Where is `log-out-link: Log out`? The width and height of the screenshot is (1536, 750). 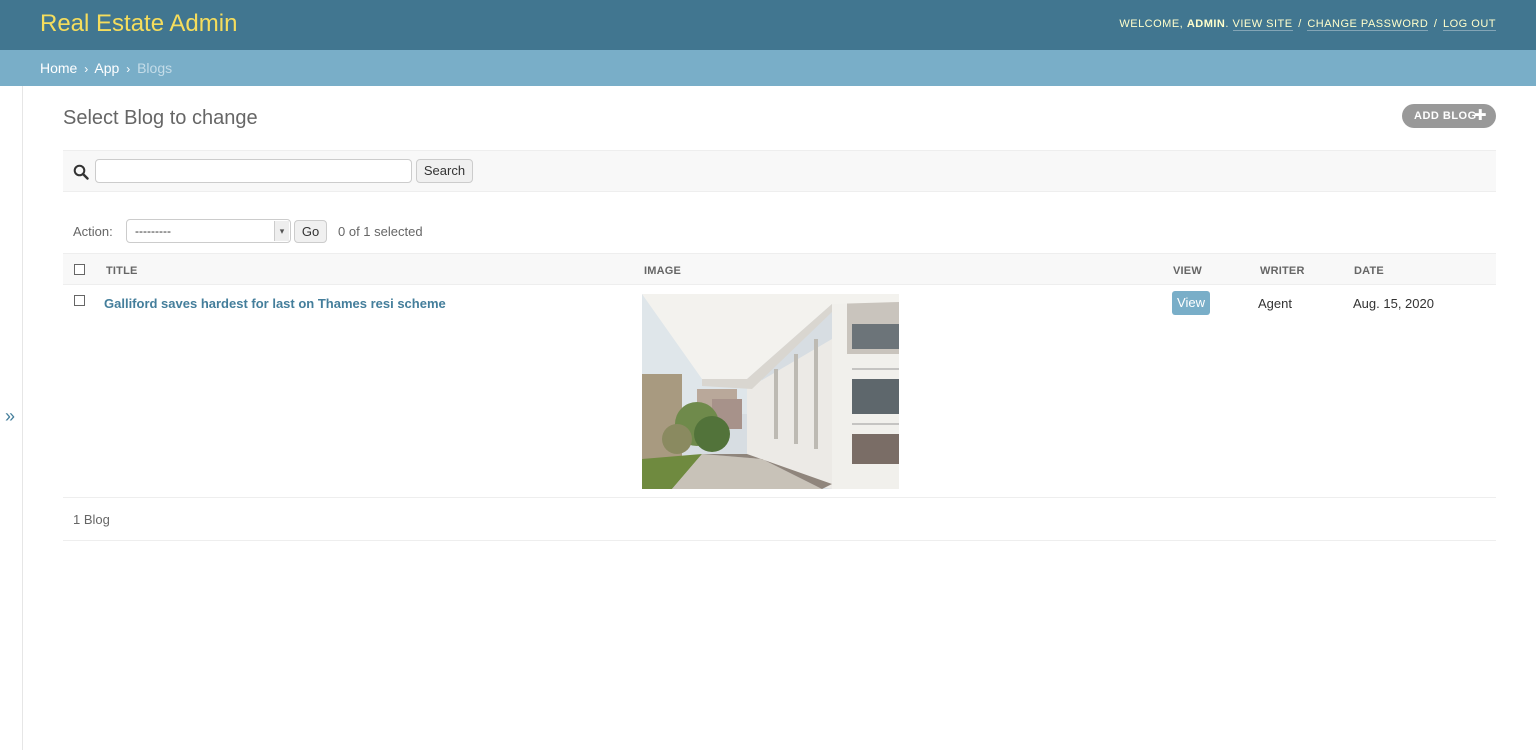
log-out-link: Log out is located at coordinates (1469, 24).